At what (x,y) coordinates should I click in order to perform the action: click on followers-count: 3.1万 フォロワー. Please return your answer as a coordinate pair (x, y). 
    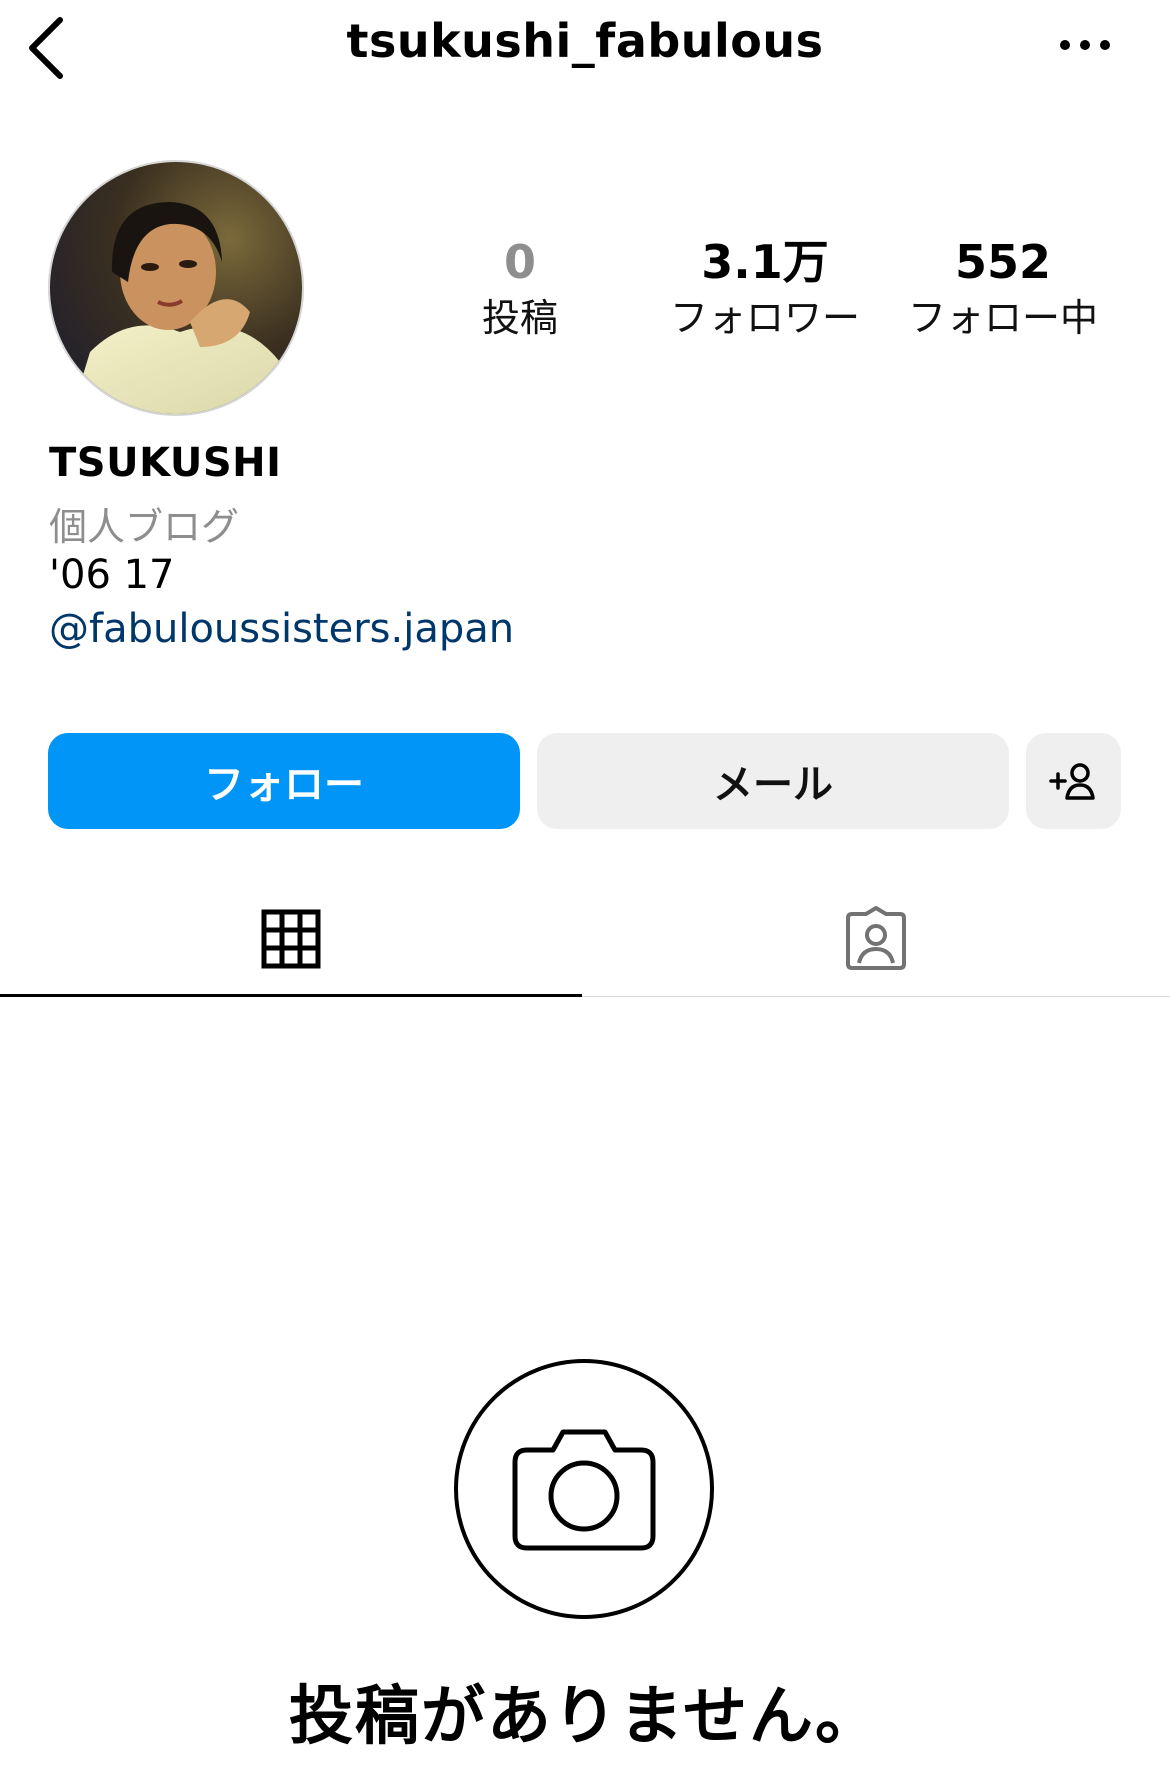
    Looking at the image, I should click on (765, 289).